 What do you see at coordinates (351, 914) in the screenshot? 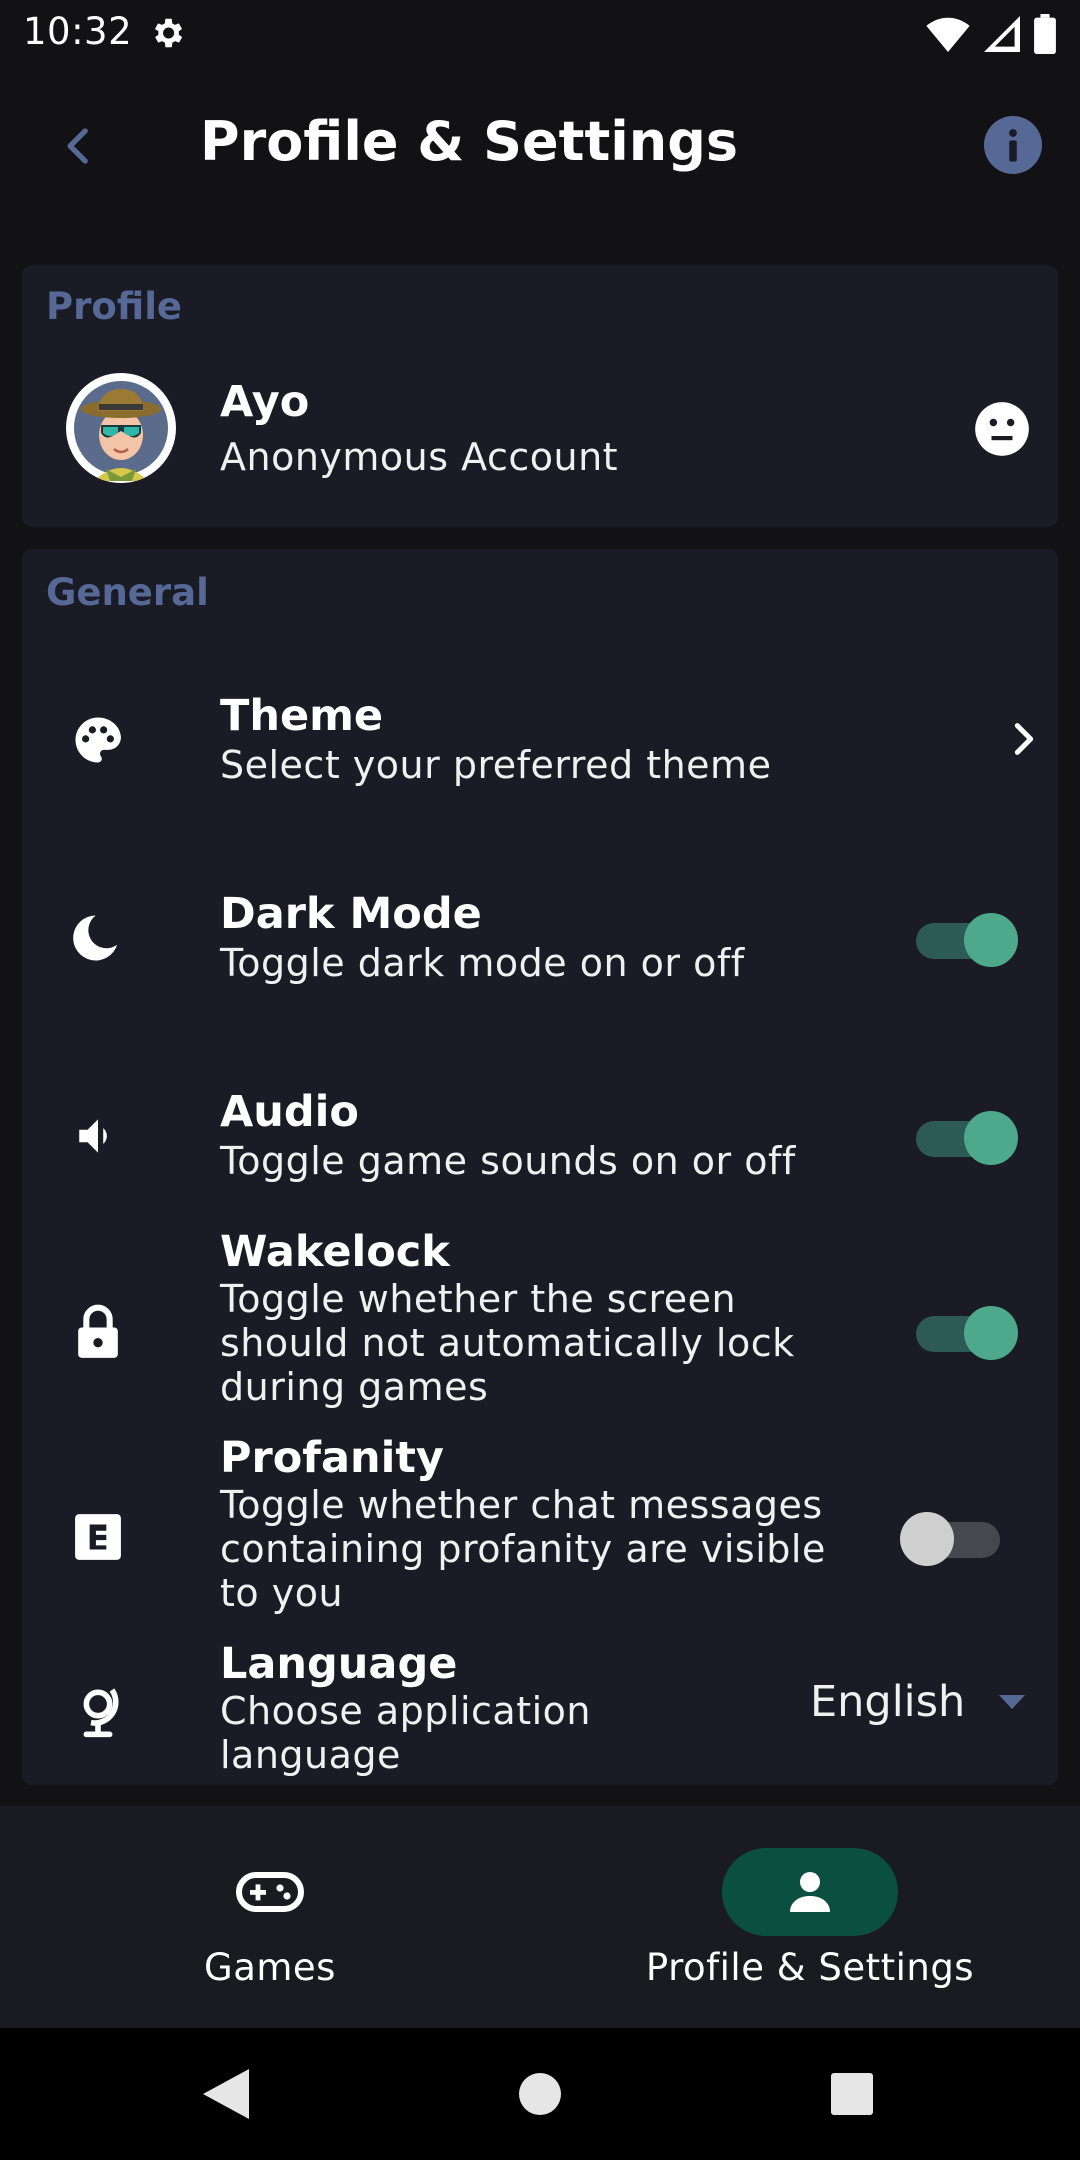
I see `dark-mode-title: Dark Mode` at bounding box center [351, 914].